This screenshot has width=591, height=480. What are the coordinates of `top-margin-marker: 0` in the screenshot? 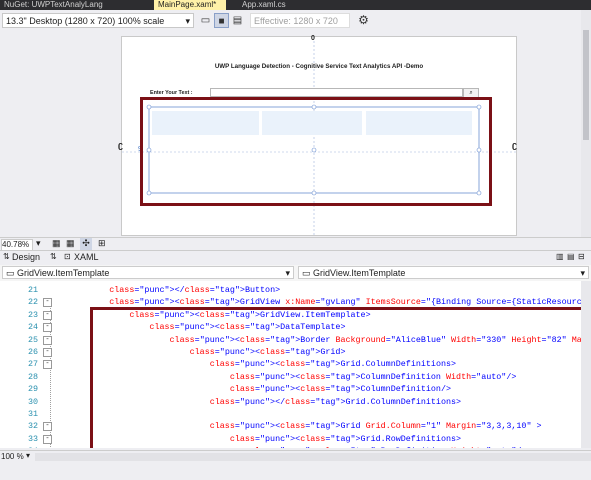 It's located at (313, 38).